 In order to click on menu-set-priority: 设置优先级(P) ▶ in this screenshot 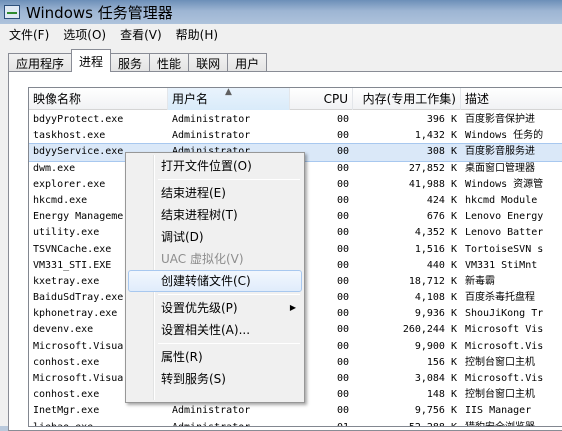, I will do `click(215, 308)`.